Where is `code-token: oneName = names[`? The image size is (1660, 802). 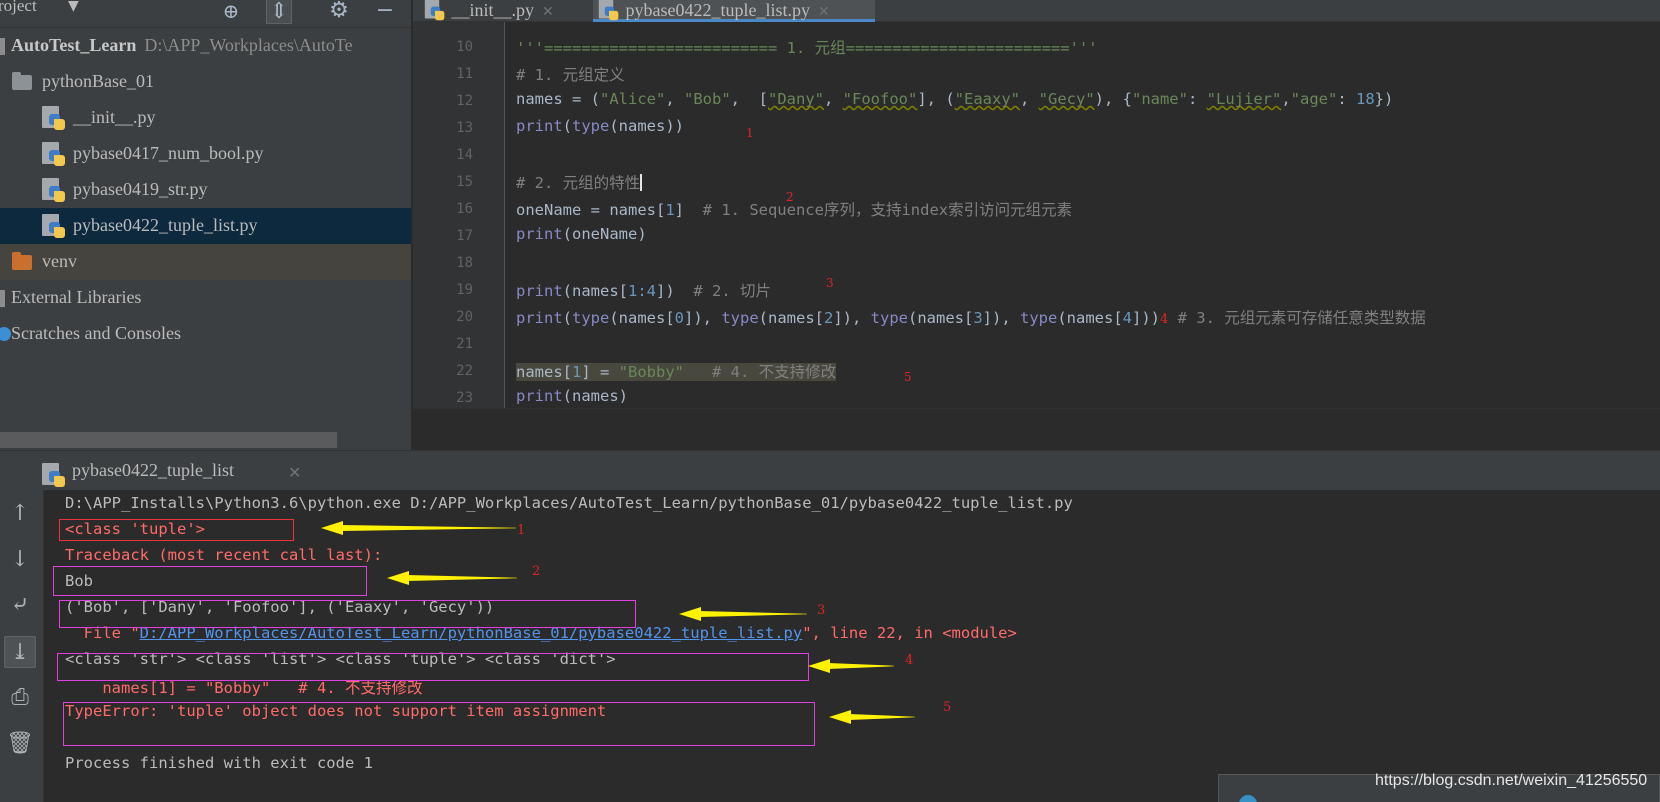 code-token: oneName = names[ is located at coordinates (591, 210).